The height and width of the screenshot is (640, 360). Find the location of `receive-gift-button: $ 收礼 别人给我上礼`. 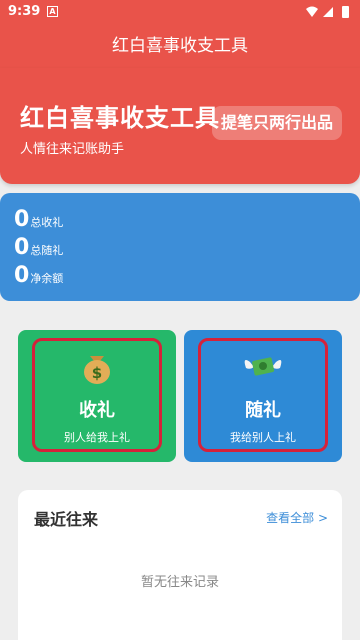

receive-gift-button: $ 收礼 别人给我上礼 is located at coordinates (97, 396).